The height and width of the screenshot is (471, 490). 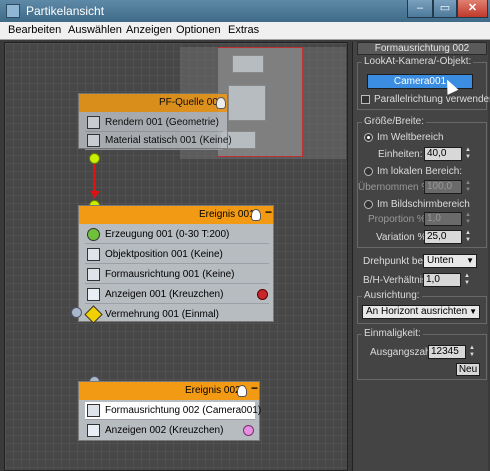 What do you see at coordinates (176, 214) in the screenshot?
I see `event1-header: Ereignis 001 −` at bounding box center [176, 214].